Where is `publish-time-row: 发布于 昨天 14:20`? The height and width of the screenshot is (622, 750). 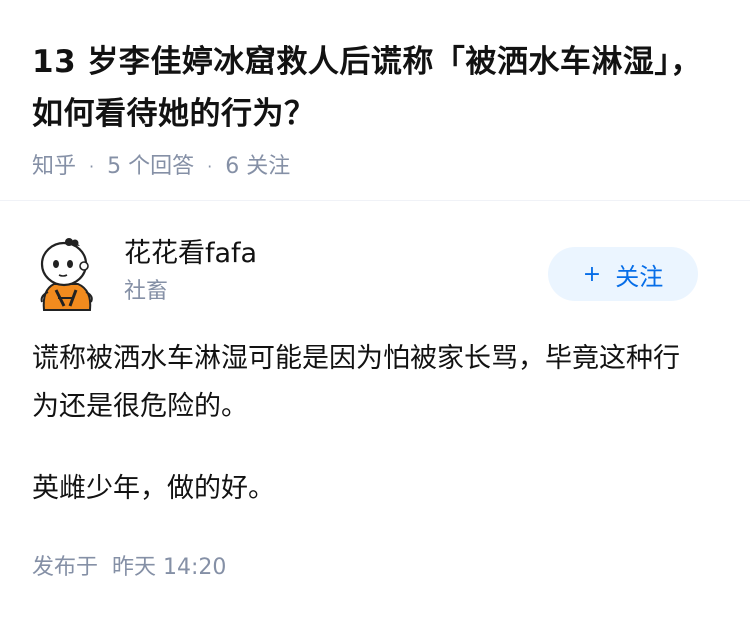 publish-time-row: 发布于 昨天 14:20 is located at coordinates (129, 568).